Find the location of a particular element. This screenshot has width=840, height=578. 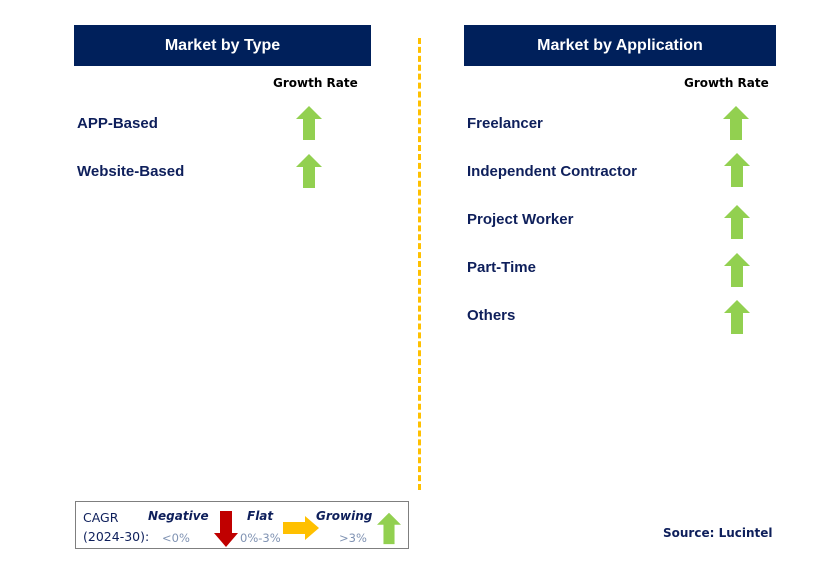

application-item-independent-contractor: Independent Contractor is located at coordinates (552, 171).